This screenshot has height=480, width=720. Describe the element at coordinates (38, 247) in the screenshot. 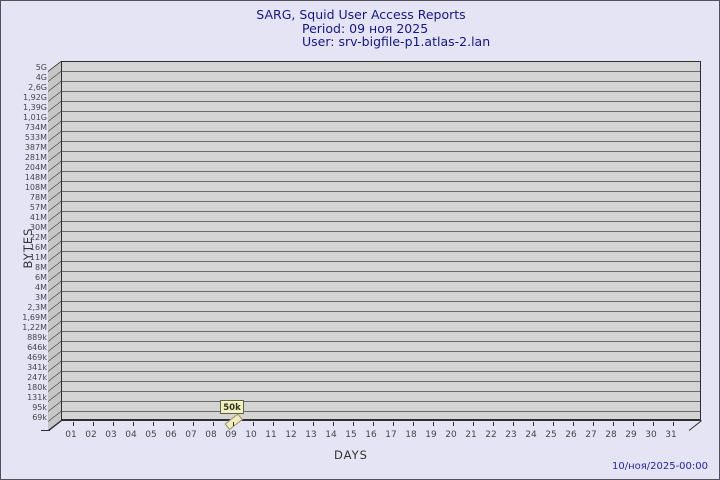

I see `y-tick-label: 16M` at that location.